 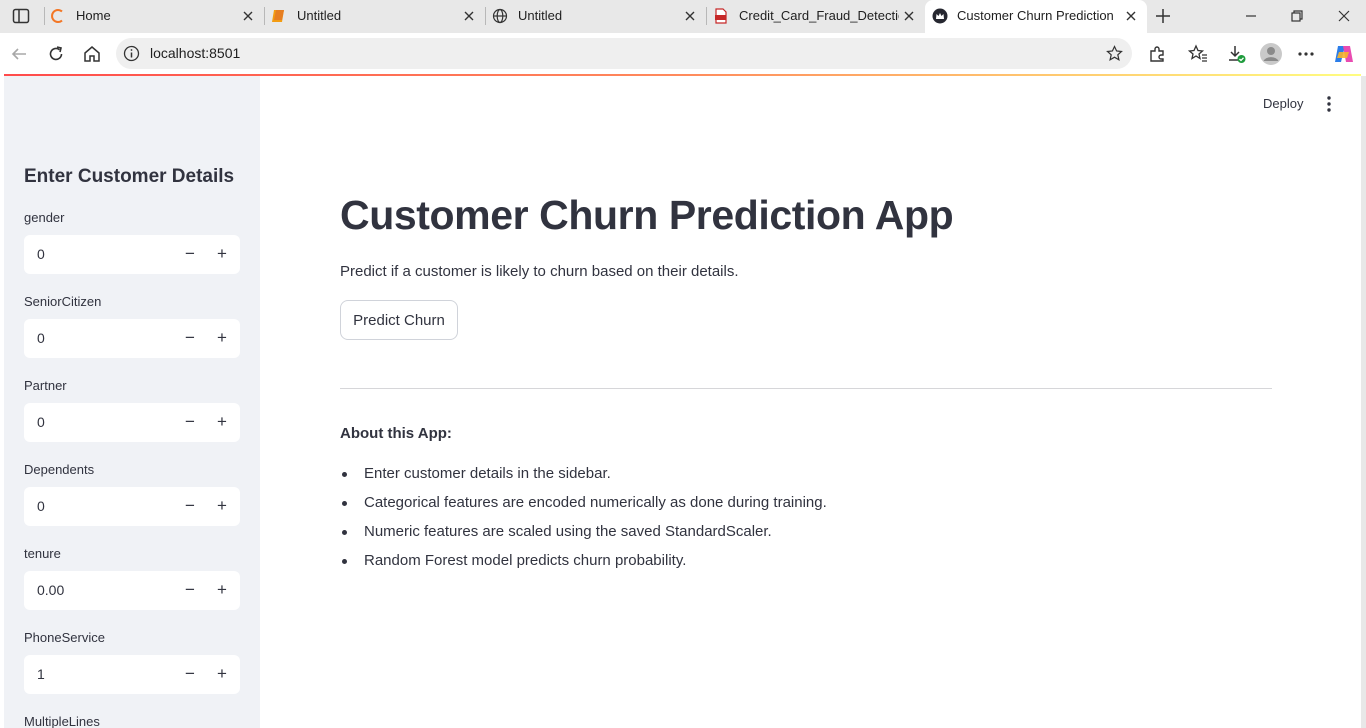 I want to click on field-gender: gender 0 − +, so click(x=132, y=242).